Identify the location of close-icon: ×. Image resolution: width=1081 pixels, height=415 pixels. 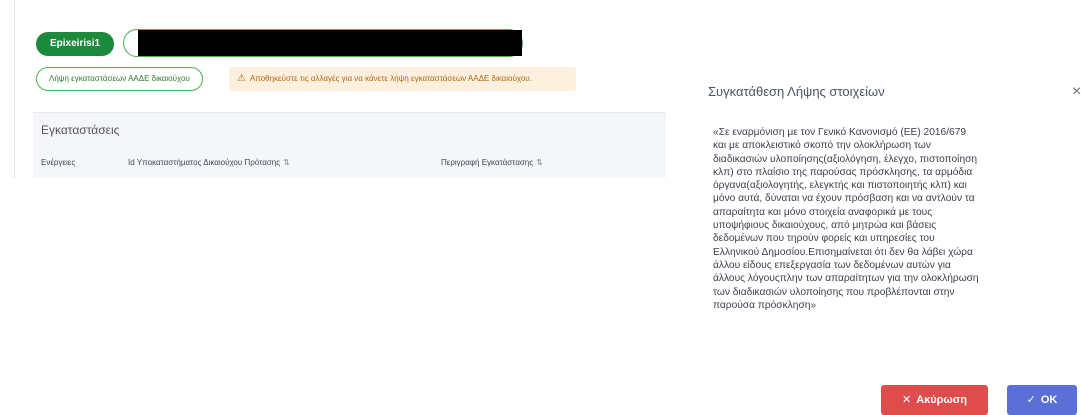
(1076, 92).